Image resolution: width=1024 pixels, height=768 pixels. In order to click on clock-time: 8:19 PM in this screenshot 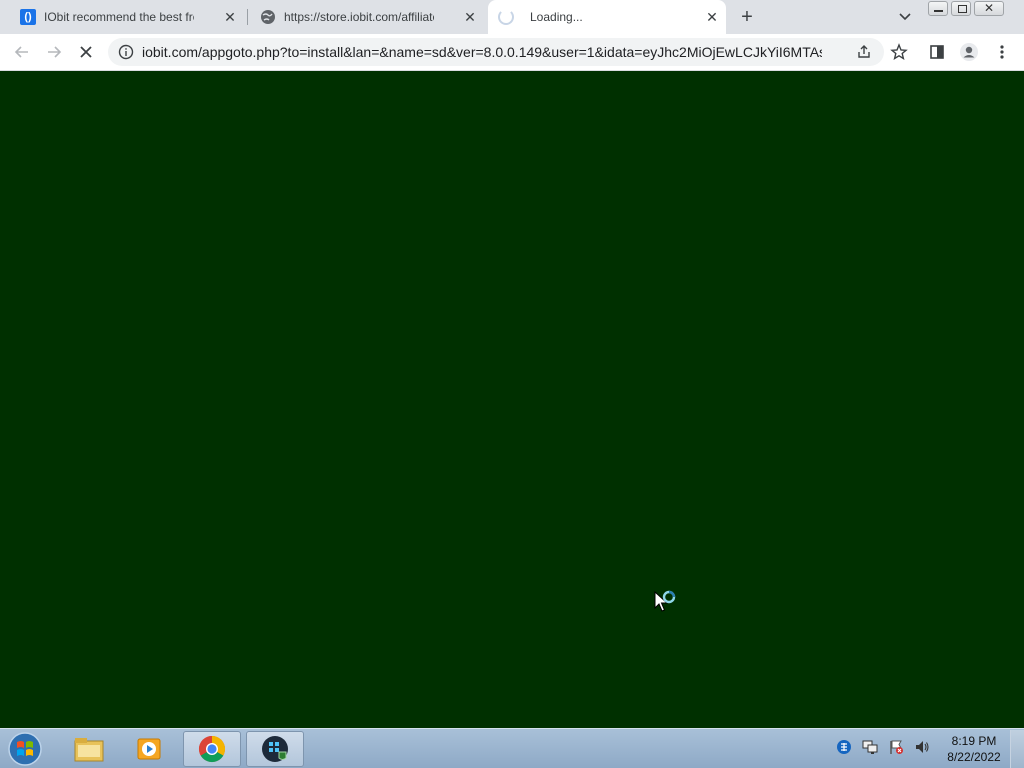, I will do `click(974, 741)`.